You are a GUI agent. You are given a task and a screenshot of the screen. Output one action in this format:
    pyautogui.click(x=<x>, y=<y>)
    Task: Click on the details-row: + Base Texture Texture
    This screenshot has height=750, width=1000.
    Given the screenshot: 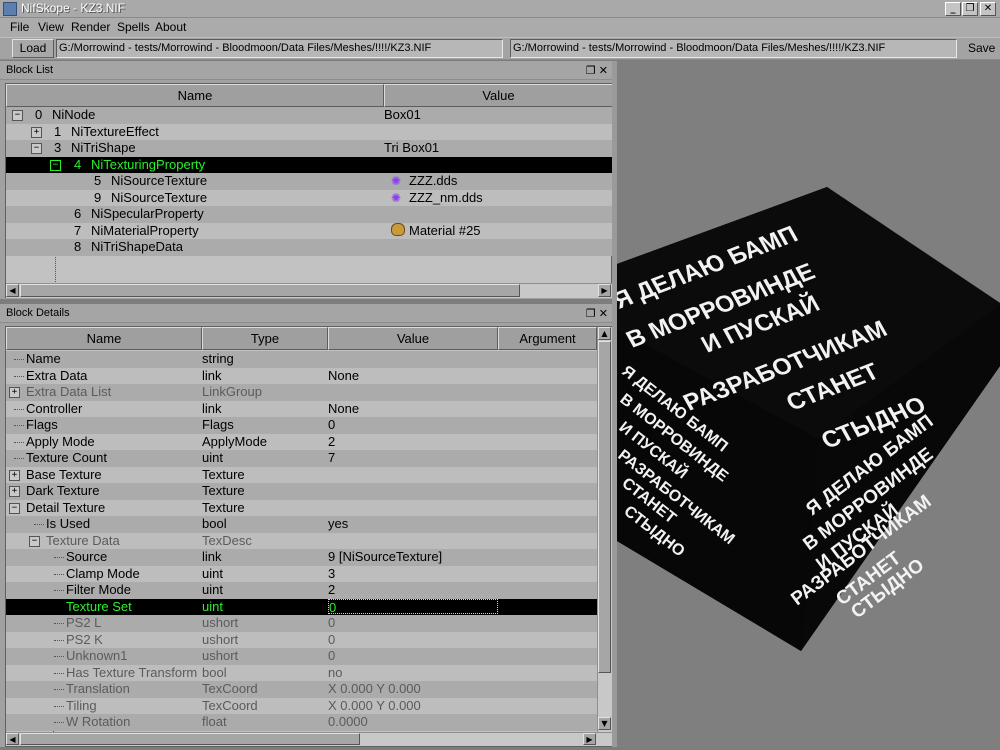 What is the action you would take?
    pyautogui.click(x=301, y=474)
    